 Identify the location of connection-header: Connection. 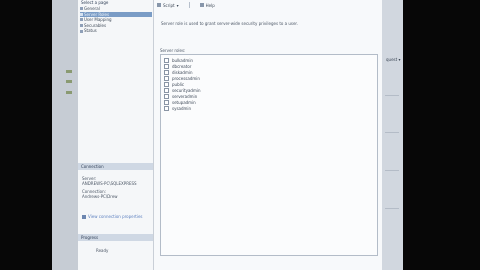
(115, 166).